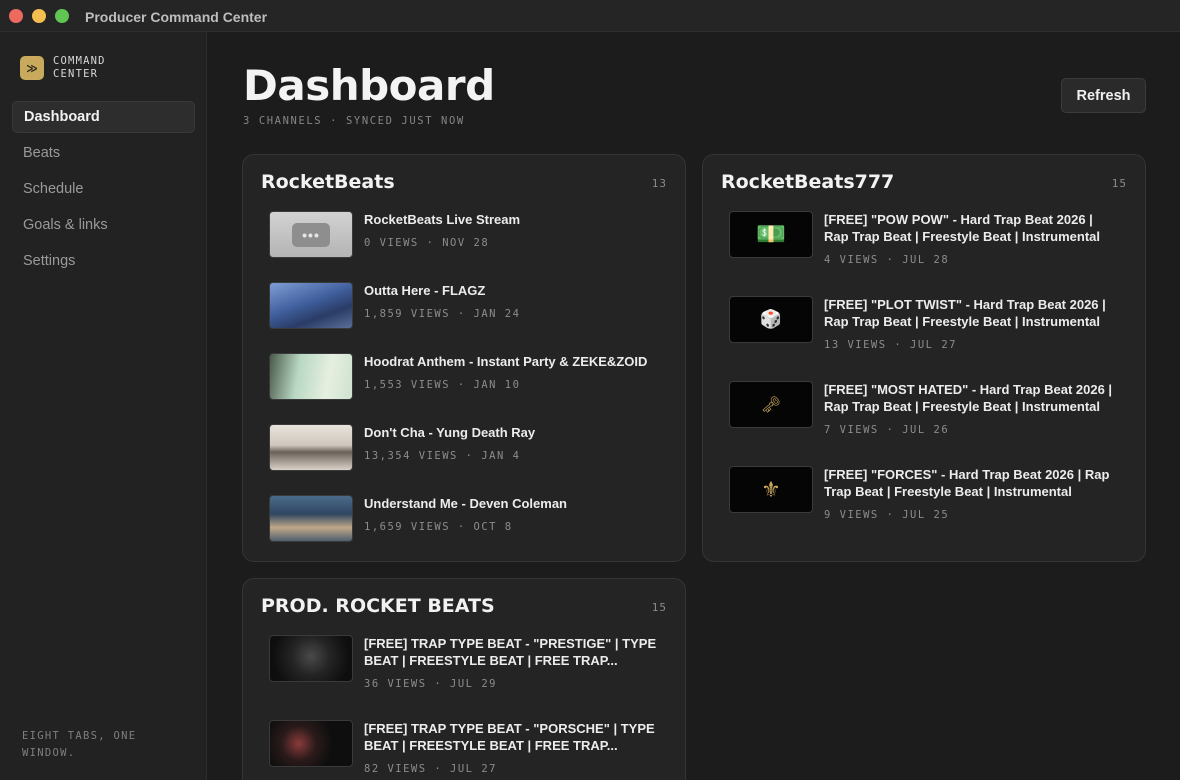 The image size is (1180, 780). I want to click on gold-drip-icon: ⚜, so click(771, 489).